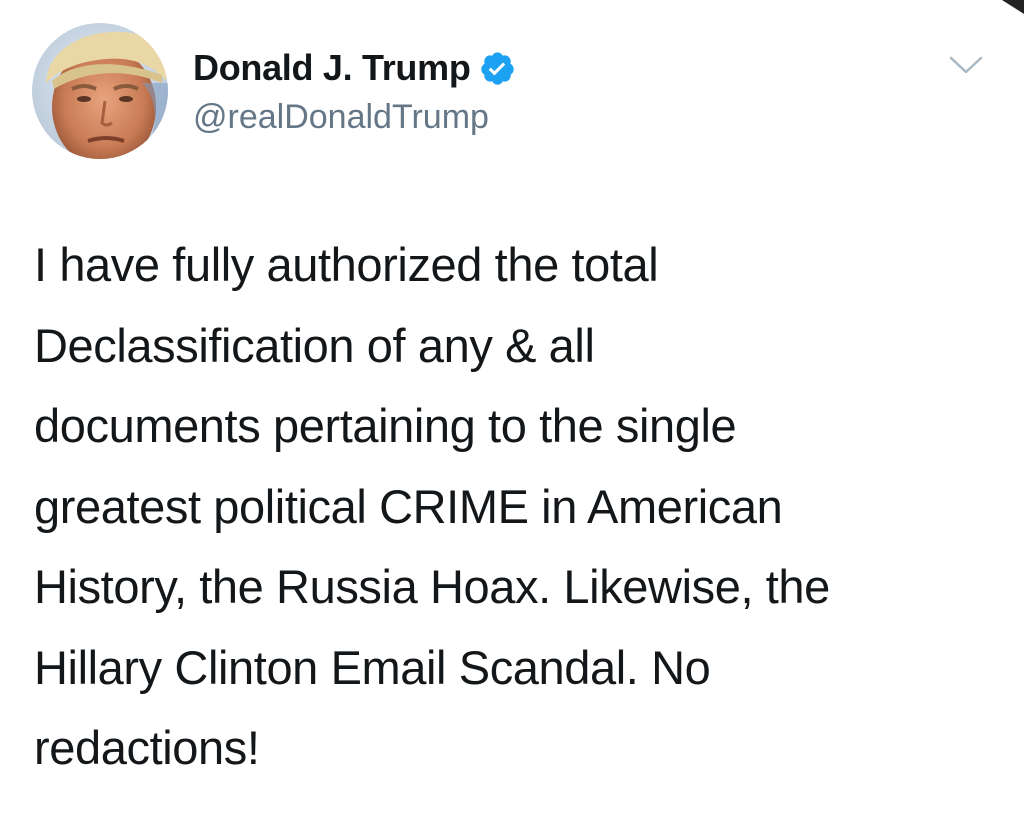  What do you see at coordinates (314, 345) in the screenshot?
I see `tweet-text-line: Declassification of any & all` at bounding box center [314, 345].